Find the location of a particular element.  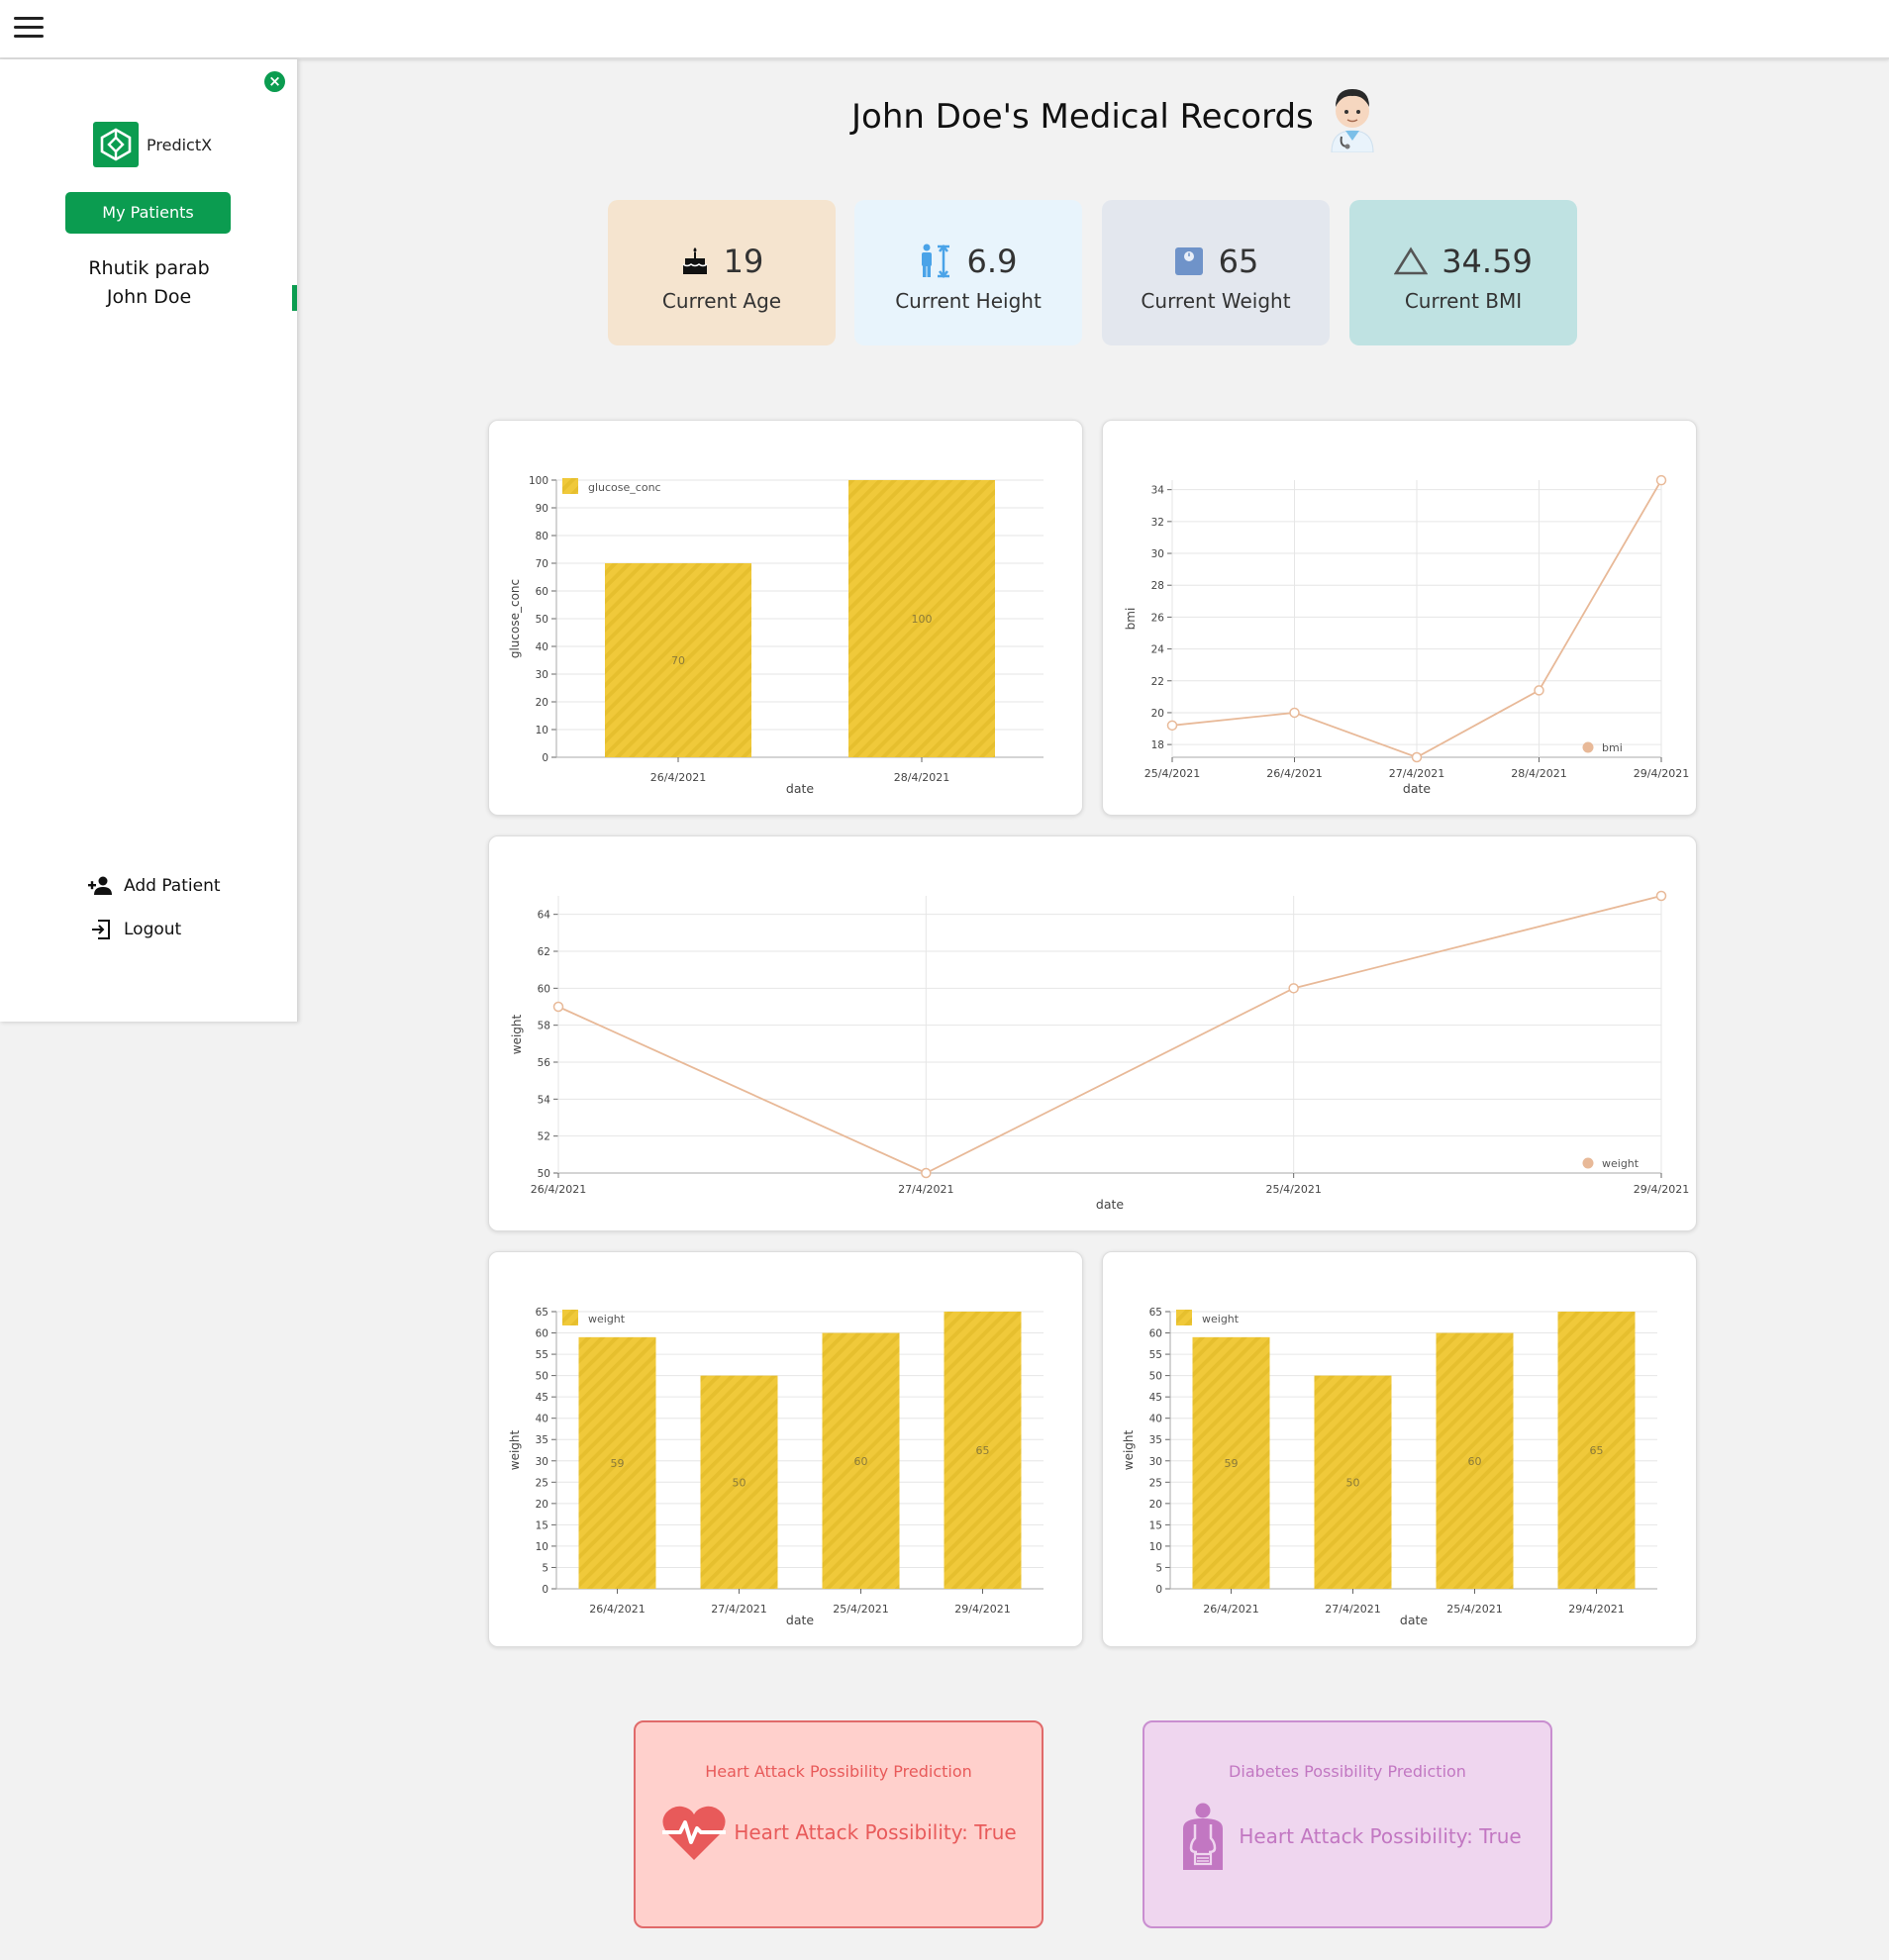

logout-button: Logout is located at coordinates (135, 929).